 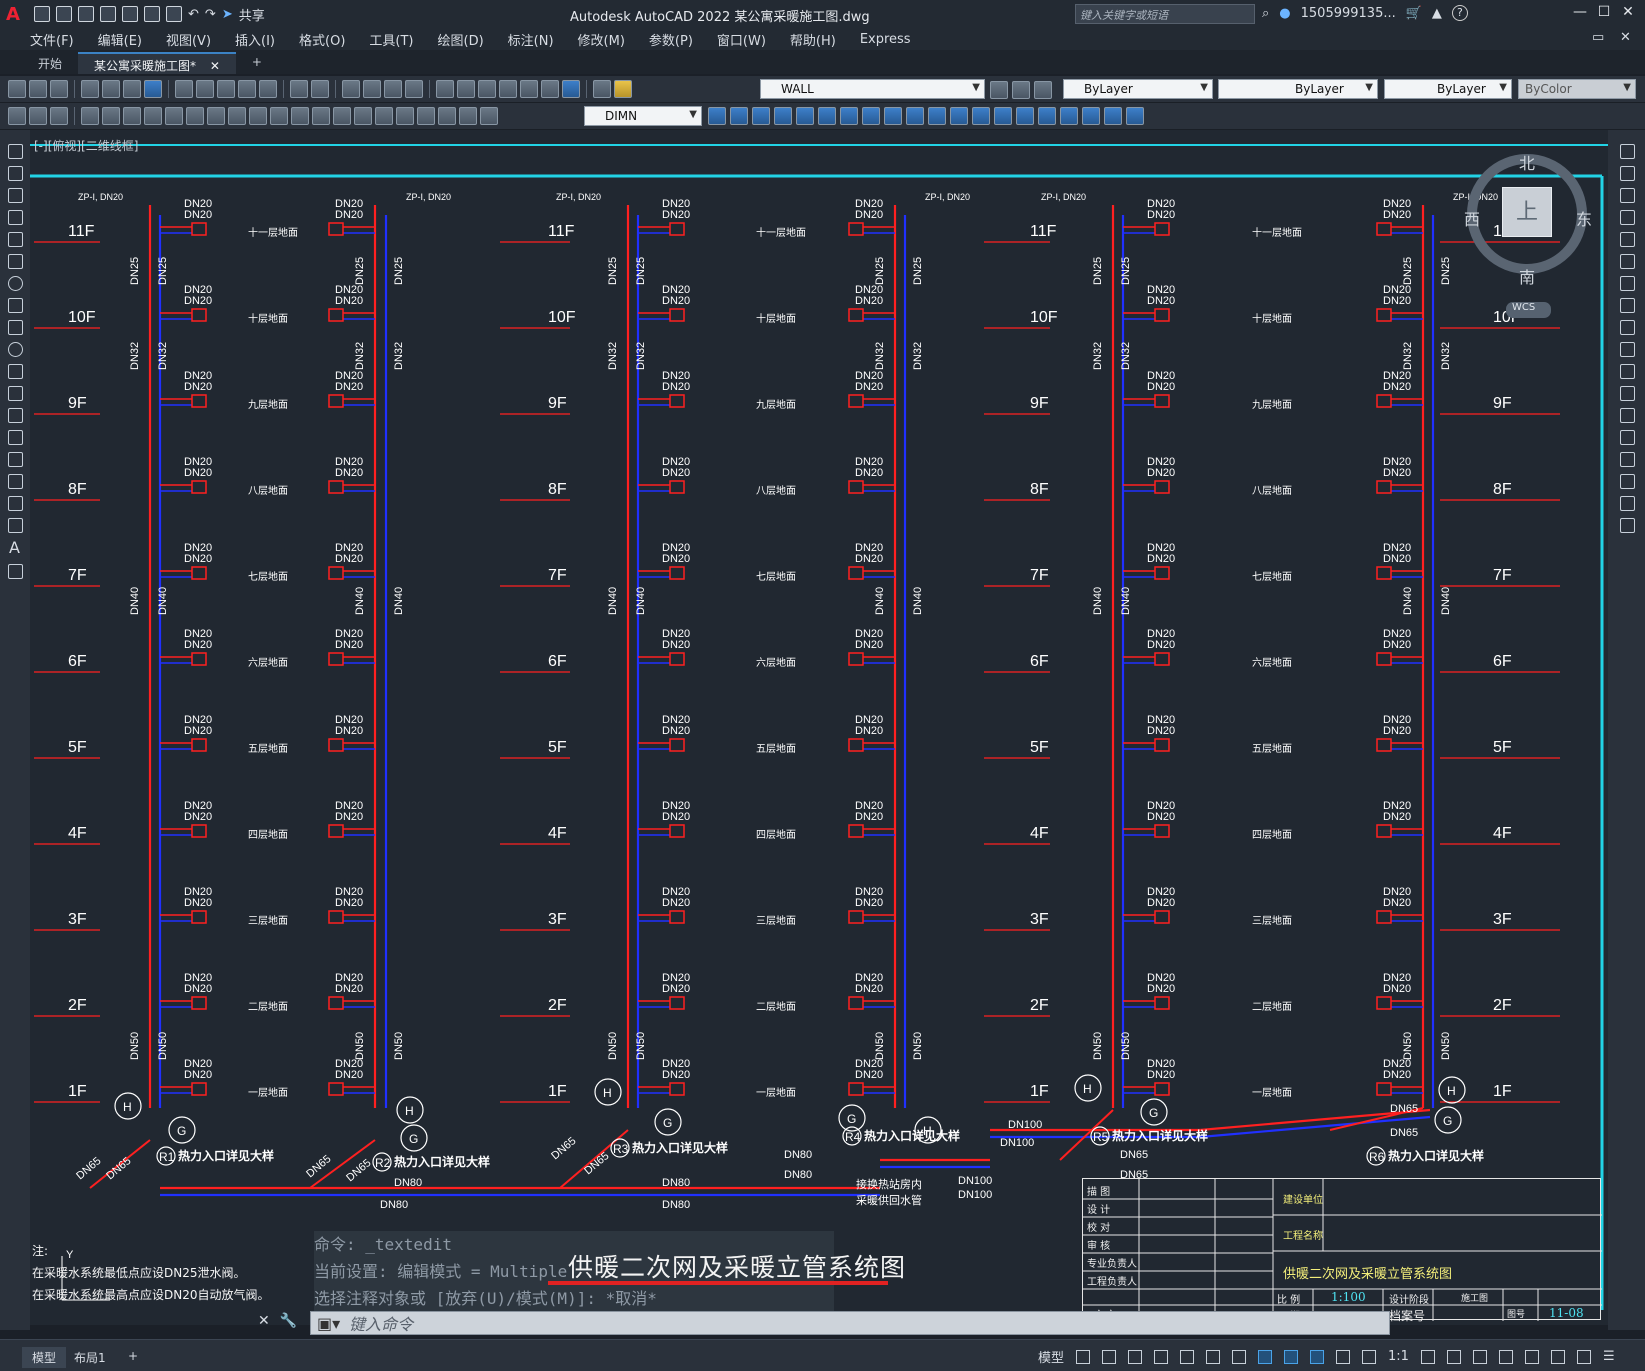 I want to click on text-front-icon, so click(x=783, y=116).